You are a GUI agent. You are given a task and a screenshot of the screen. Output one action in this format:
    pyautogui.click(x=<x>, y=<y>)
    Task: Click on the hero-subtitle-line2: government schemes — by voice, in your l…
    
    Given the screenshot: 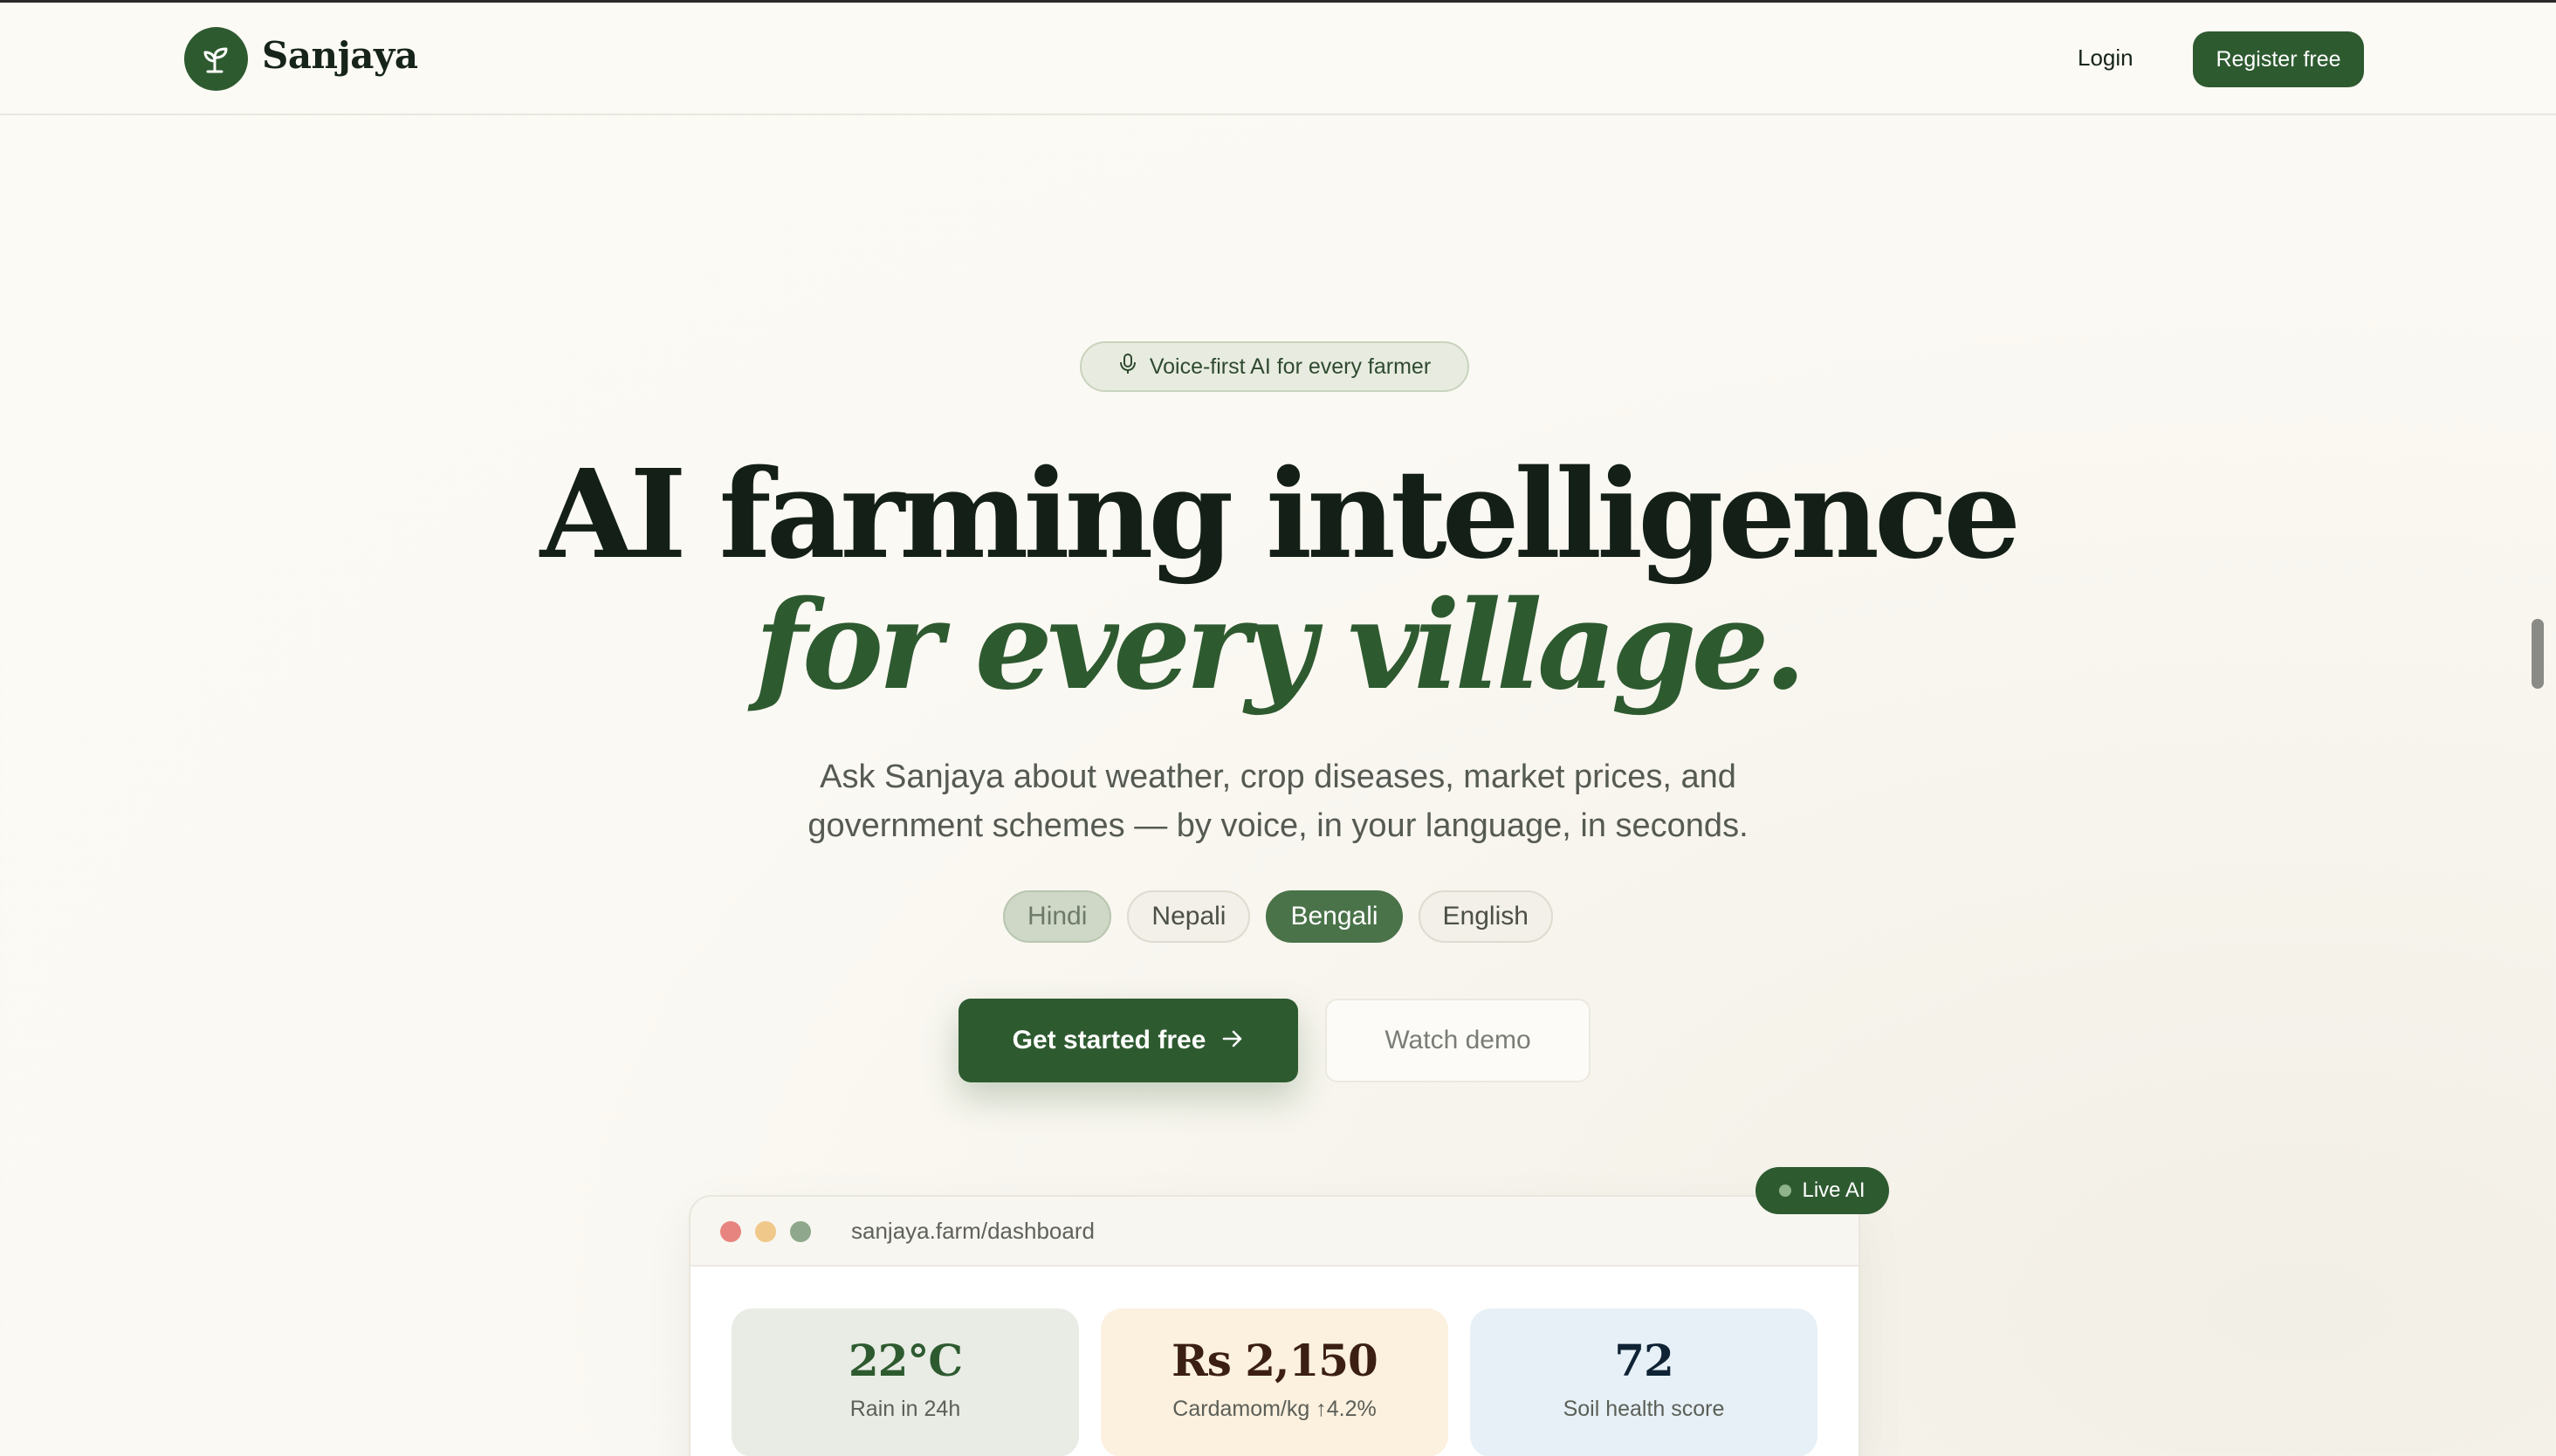 What is the action you would take?
    pyautogui.click(x=1278, y=825)
    